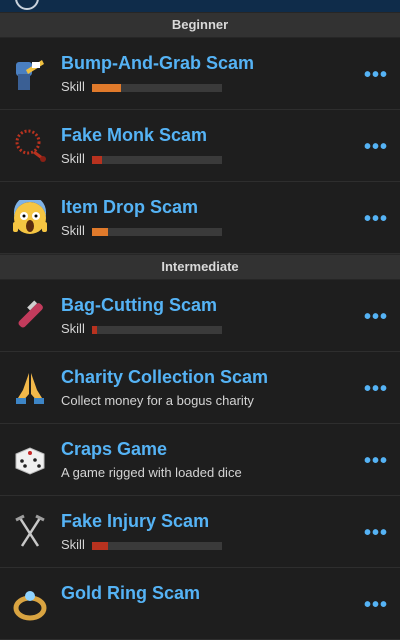 The image size is (400, 640). What do you see at coordinates (27, 5) in the screenshot?
I see `avatar` at bounding box center [27, 5].